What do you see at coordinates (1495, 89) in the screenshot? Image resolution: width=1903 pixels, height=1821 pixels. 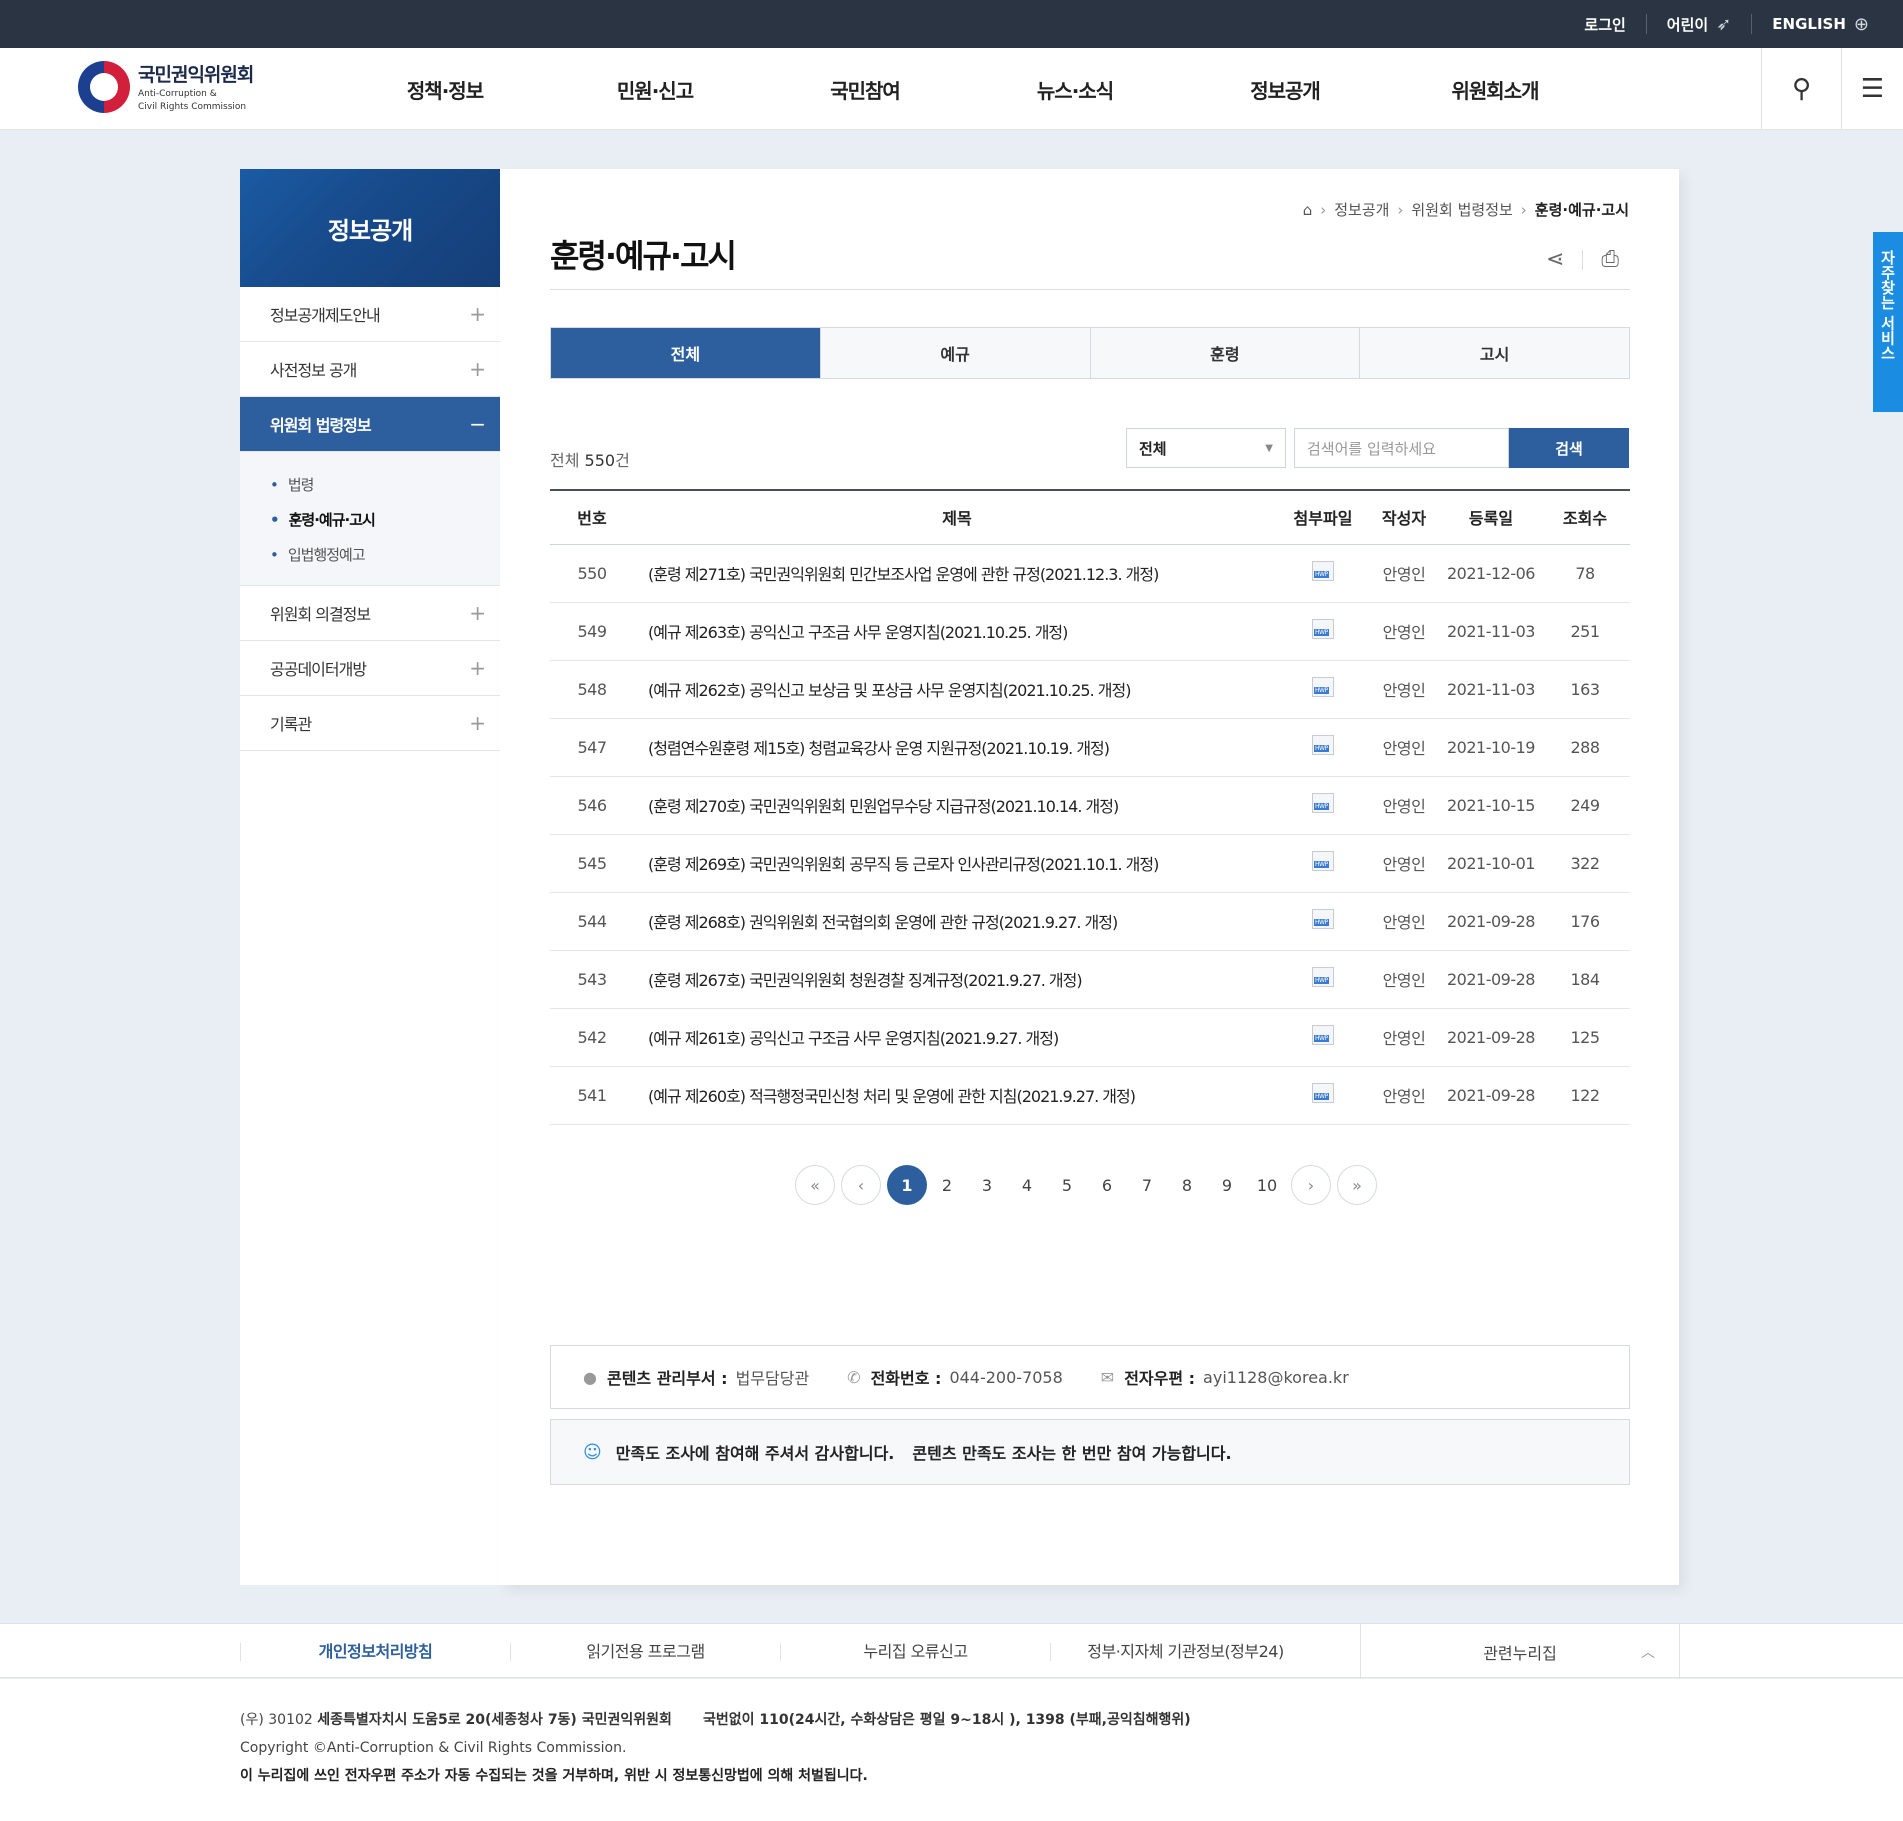 I see `gnb-about: 위원회소개` at bounding box center [1495, 89].